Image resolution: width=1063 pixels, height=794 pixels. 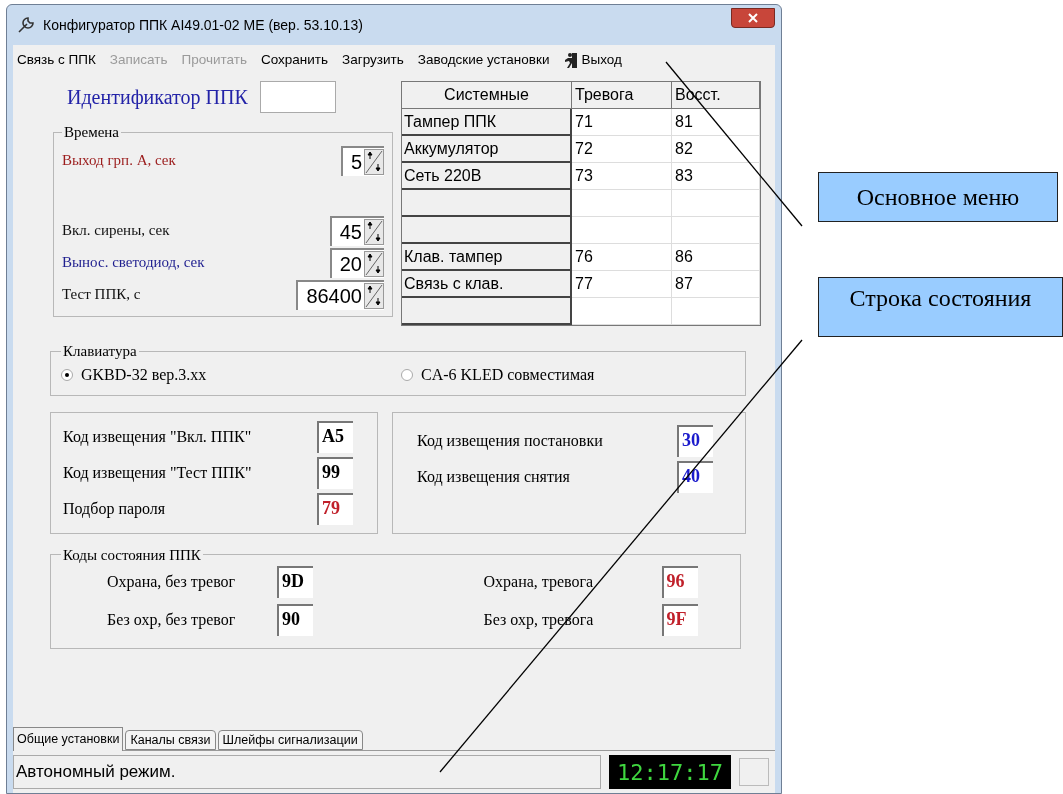 I want to click on field-label: Охрана, тревога, so click(x=539, y=582).